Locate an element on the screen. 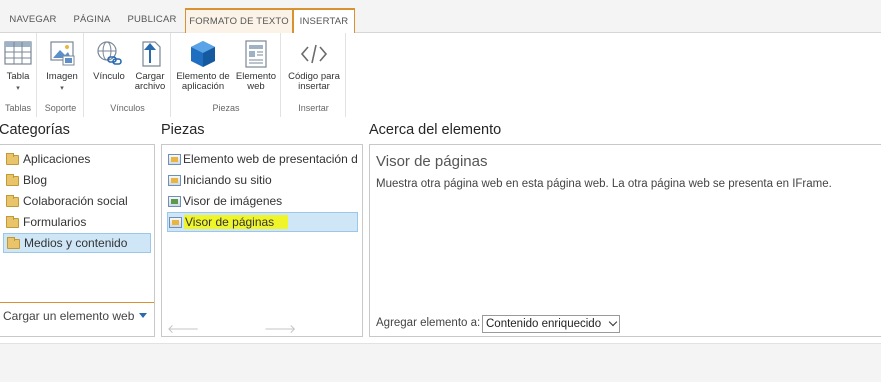 Image resolution: width=881 pixels, height=382 pixels. link-globe-icon is located at coordinates (109, 53).